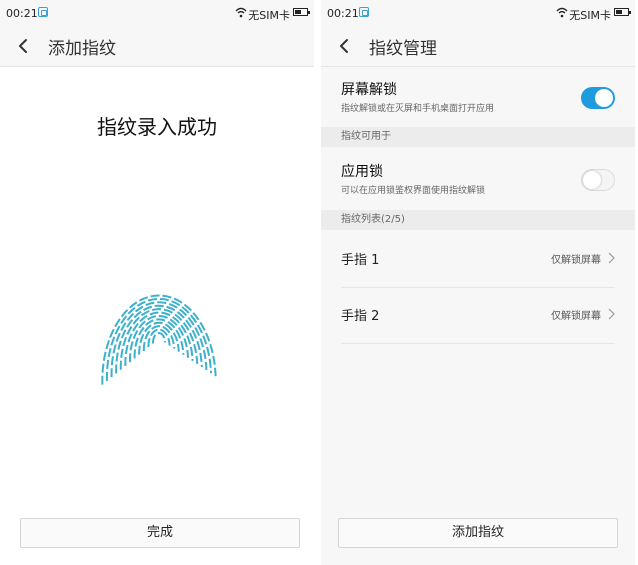  Describe the element at coordinates (478, 46) in the screenshot. I see `header: 指纹管理` at that location.